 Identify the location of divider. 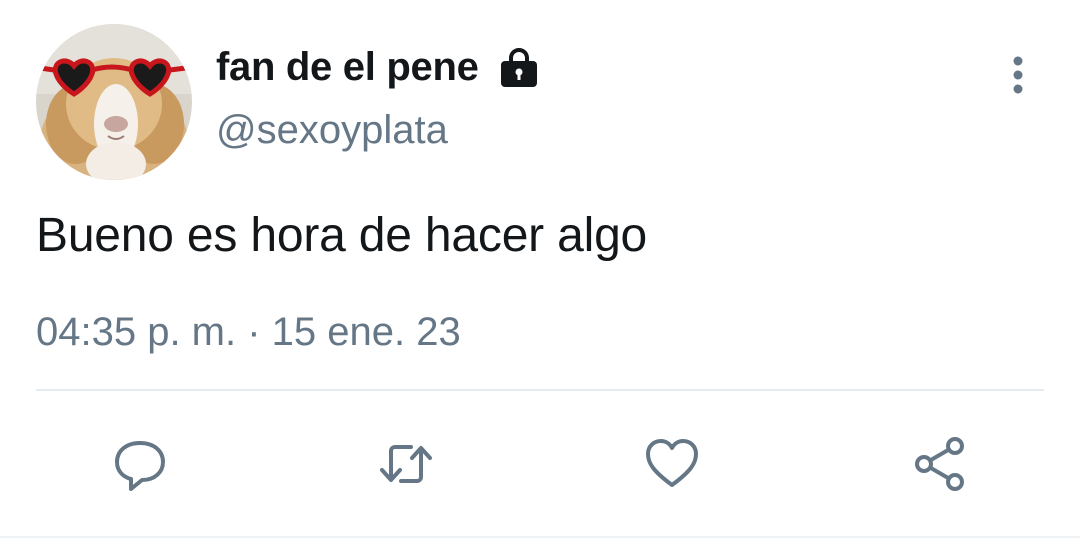
(540, 390).